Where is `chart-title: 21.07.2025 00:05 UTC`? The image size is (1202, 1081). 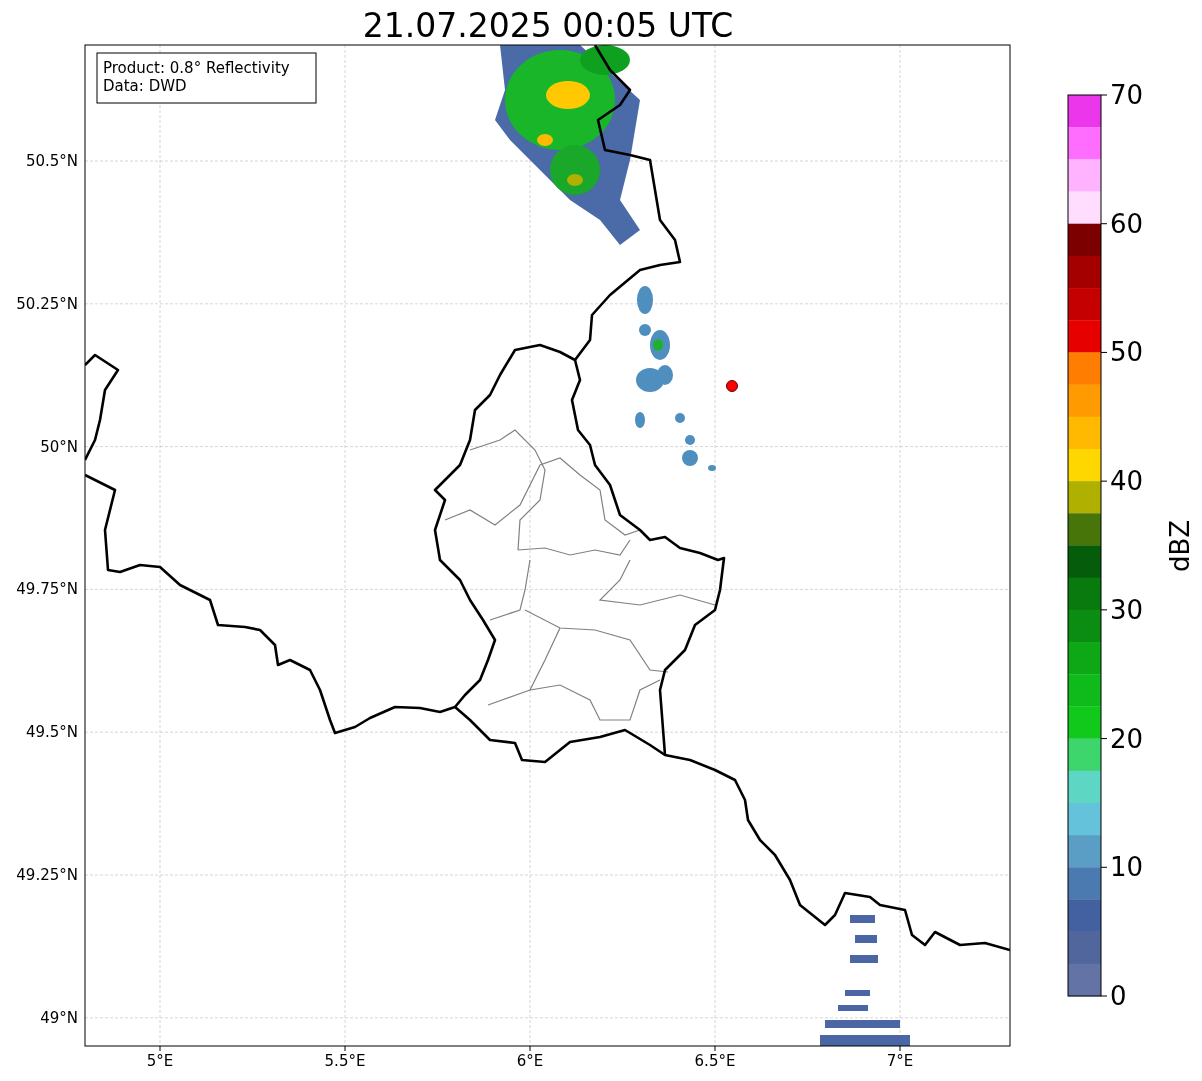
chart-title: 21.07.2025 00:05 UTC is located at coordinates (548, 25).